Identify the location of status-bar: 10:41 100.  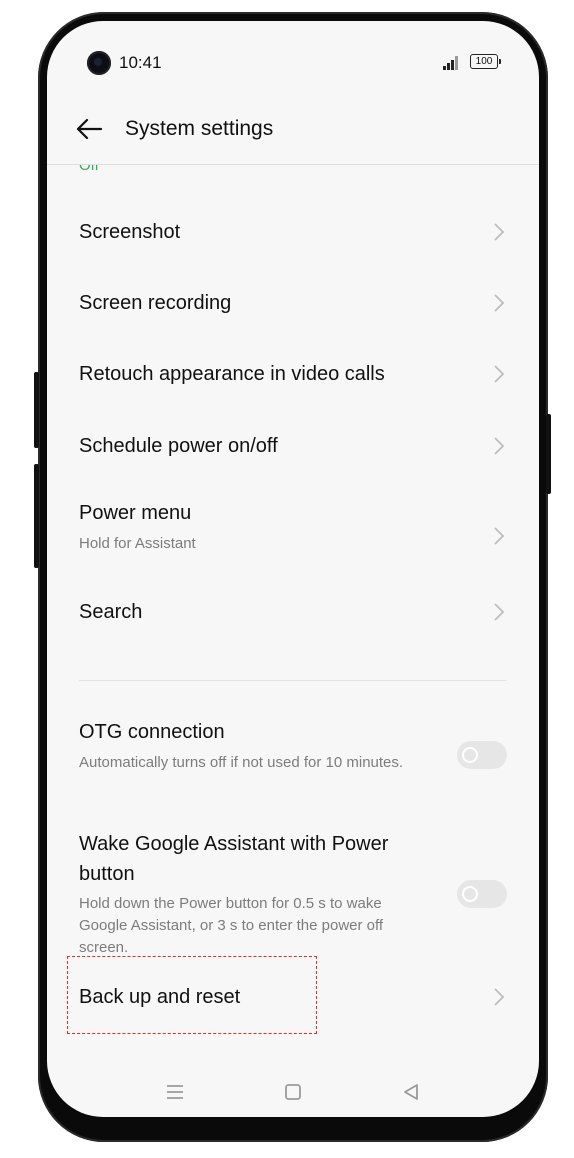
(293, 53).